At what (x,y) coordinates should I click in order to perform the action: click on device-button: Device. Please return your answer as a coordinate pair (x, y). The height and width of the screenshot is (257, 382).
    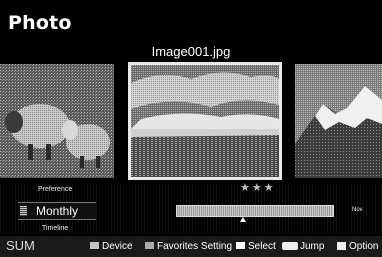
    Looking at the image, I should click on (111, 246).